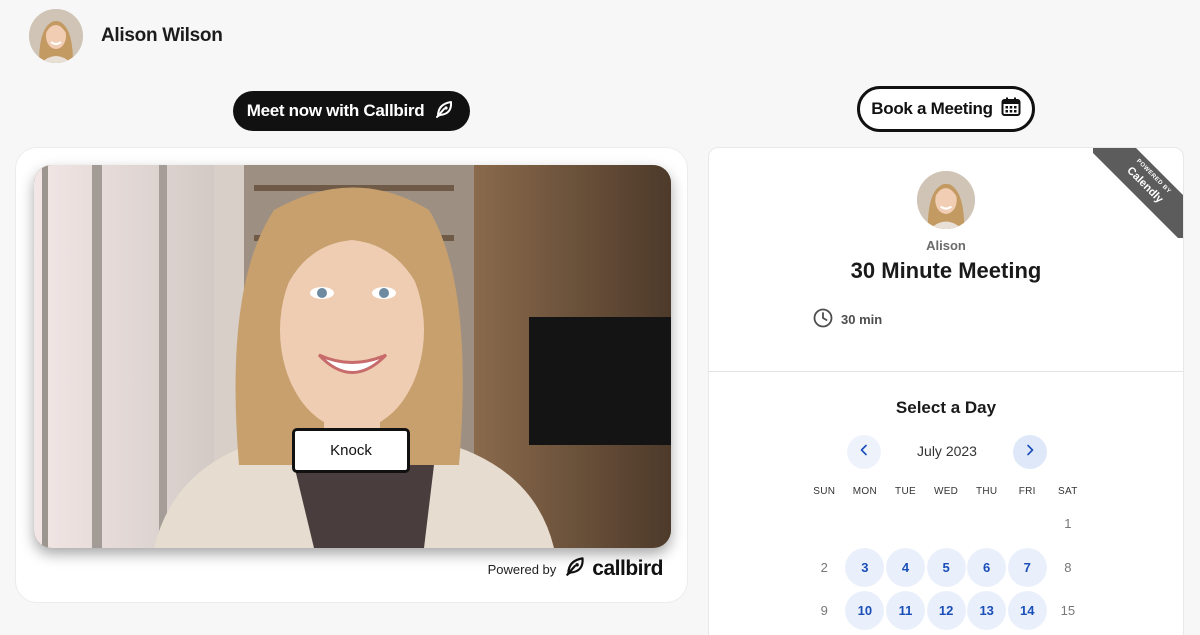 The width and height of the screenshot is (1200, 635). I want to click on chevron-left-icon, so click(864, 452).